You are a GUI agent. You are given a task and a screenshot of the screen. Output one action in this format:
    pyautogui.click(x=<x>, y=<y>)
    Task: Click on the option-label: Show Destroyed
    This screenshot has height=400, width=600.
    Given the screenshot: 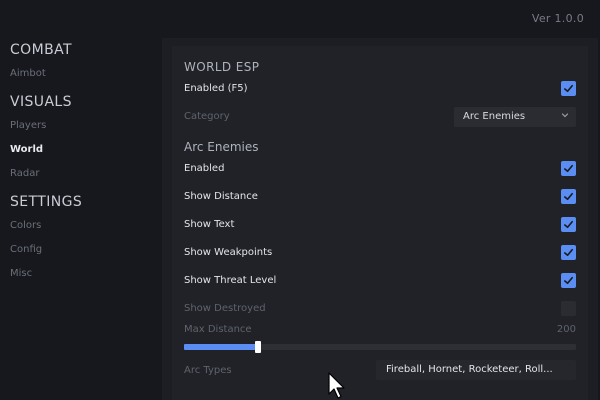 What is the action you would take?
    pyautogui.click(x=225, y=308)
    